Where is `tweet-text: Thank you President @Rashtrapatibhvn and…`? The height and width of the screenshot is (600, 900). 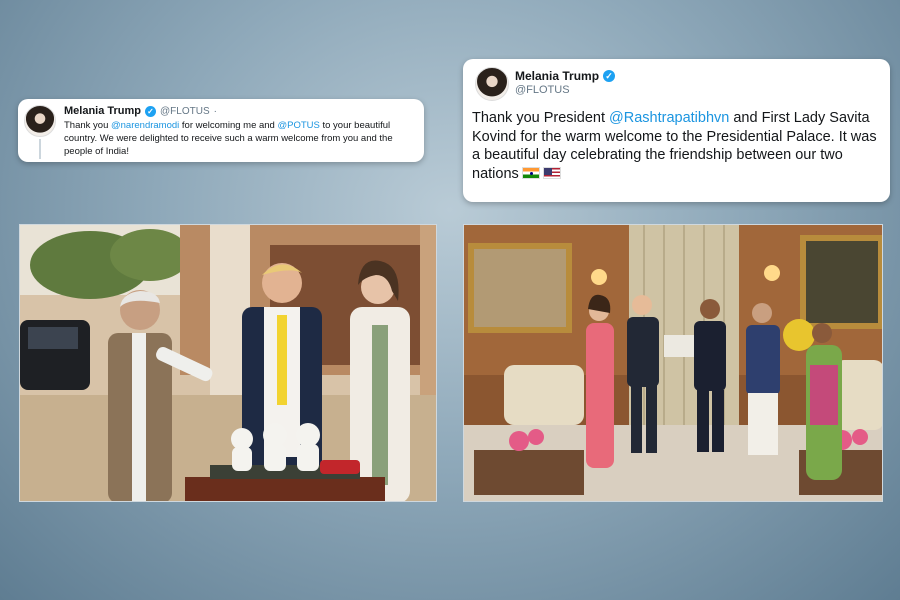
tweet-text: Thank you President @Rashtrapatibhvn and… is located at coordinates (678, 146).